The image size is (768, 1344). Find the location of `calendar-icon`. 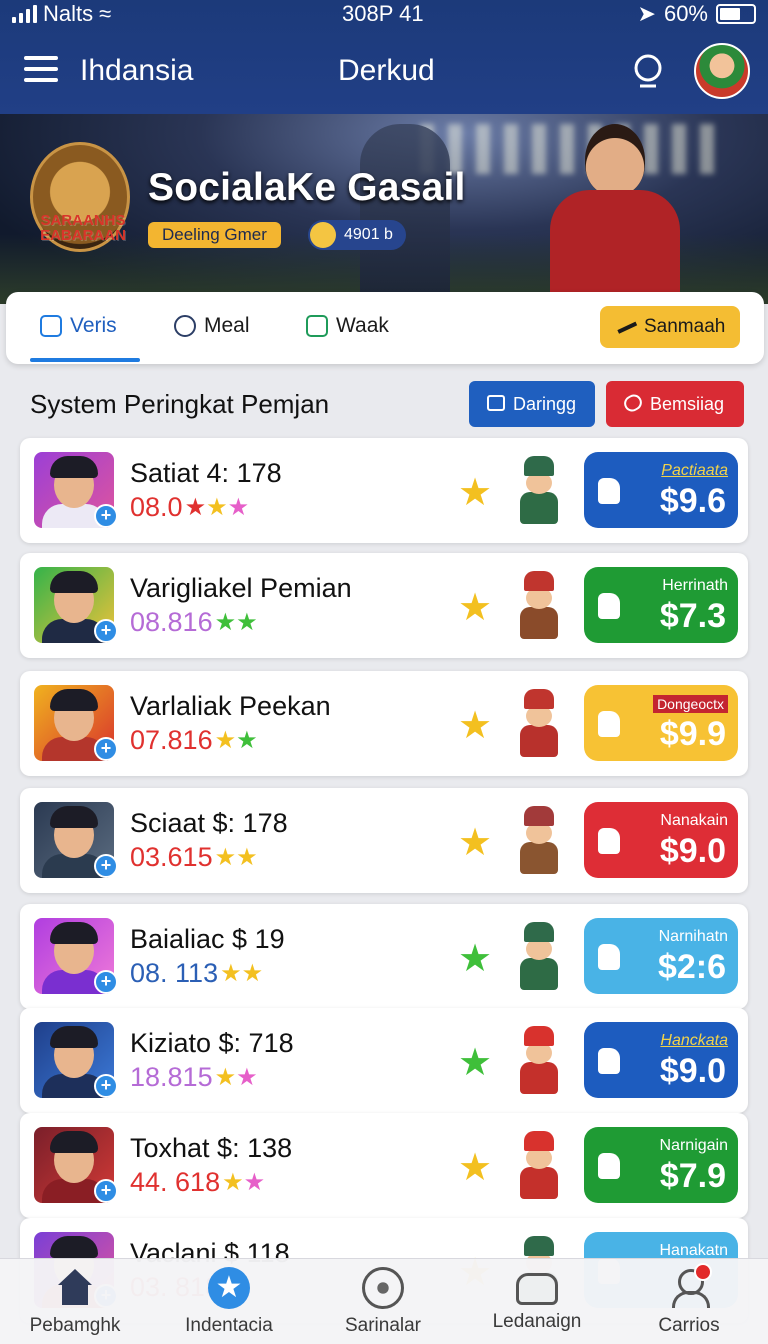

calendar-icon is located at coordinates (496, 403).